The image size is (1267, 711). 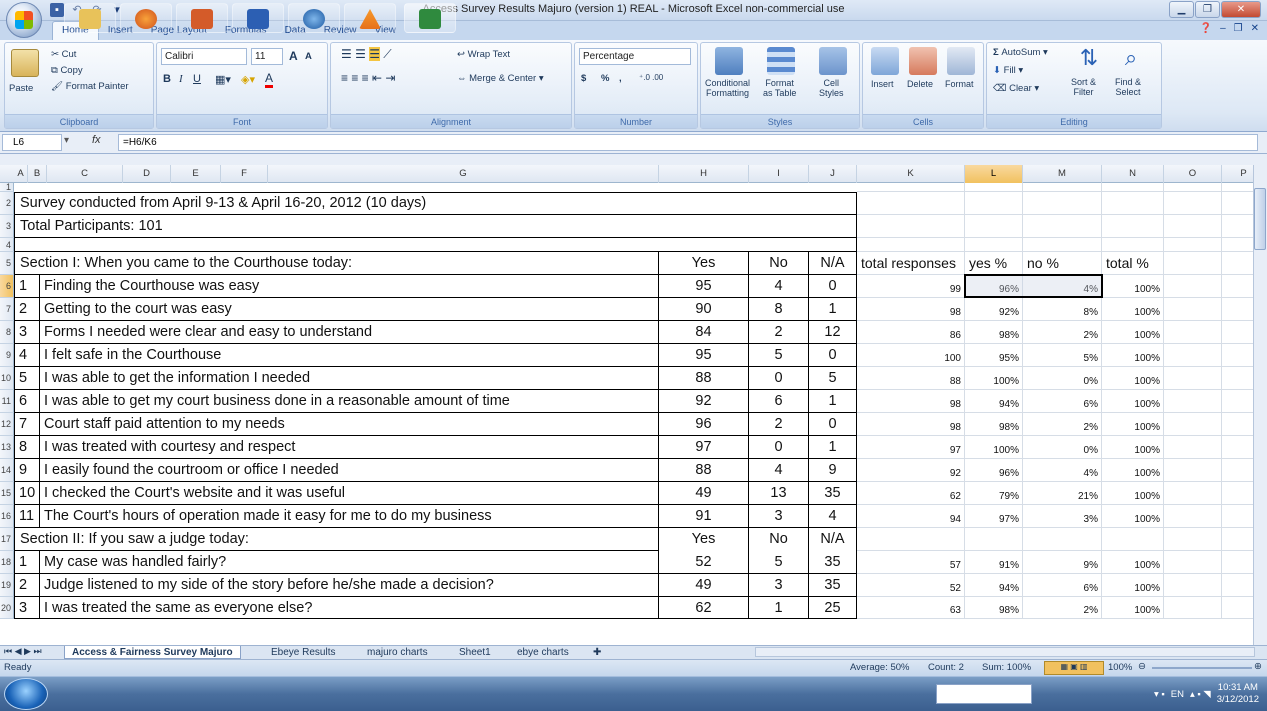 What do you see at coordinates (911, 355) in the screenshot?
I see `total-responses: 100` at bounding box center [911, 355].